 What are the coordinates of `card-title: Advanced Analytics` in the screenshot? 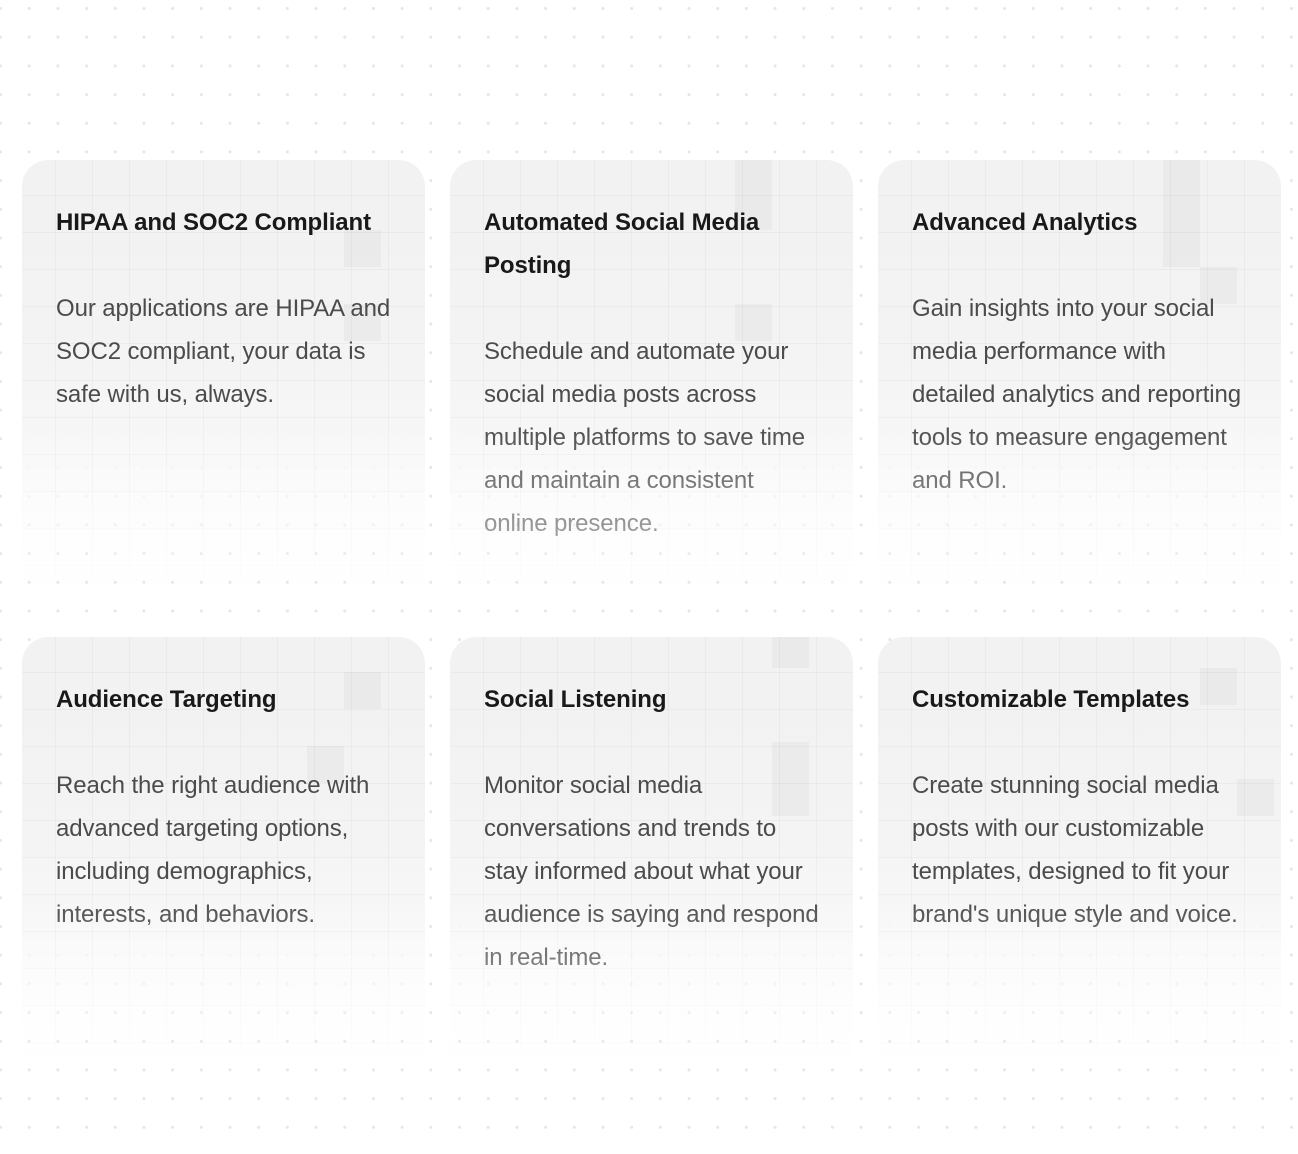 It's located at (1025, 222).